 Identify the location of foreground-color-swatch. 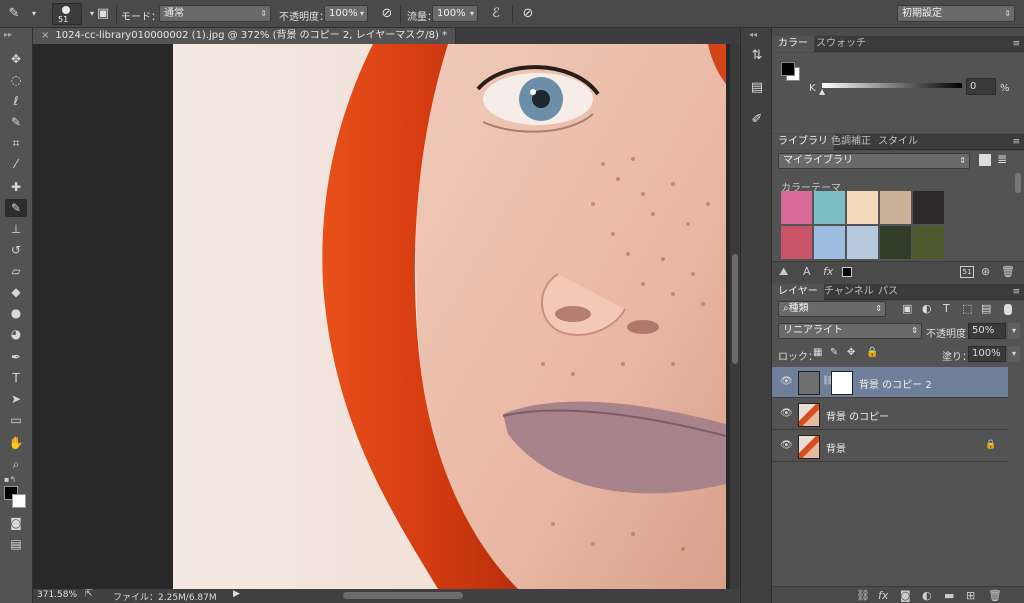
(788, 69).